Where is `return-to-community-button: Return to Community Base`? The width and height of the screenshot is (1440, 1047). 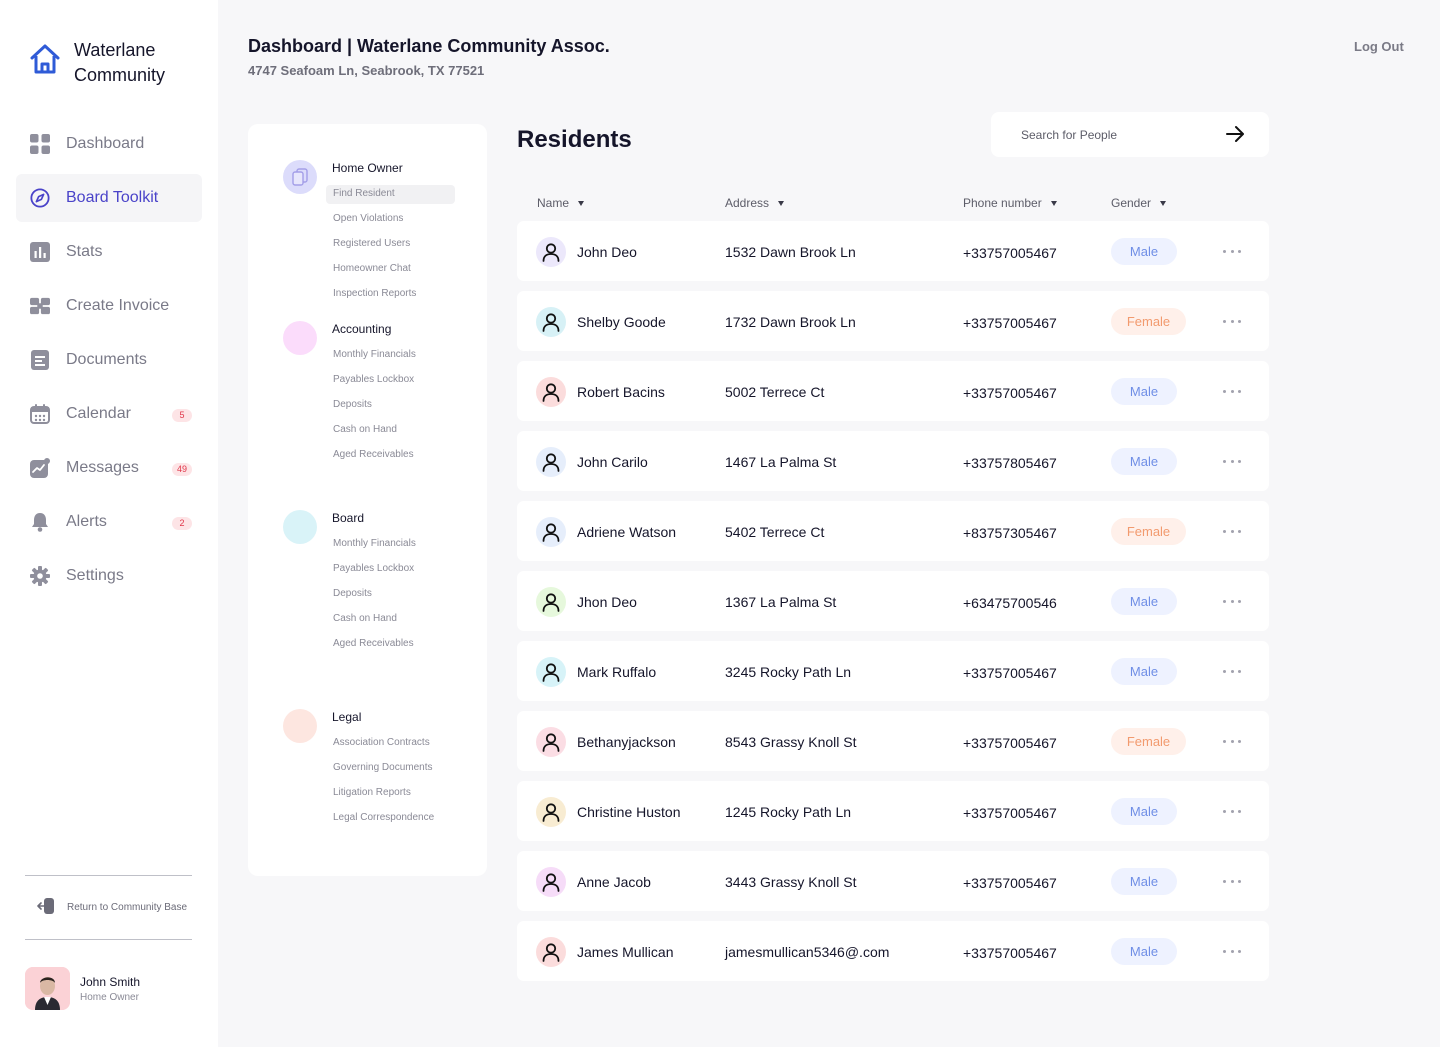
return-to-community-button: Return to Community Base is located at coordinates (106, 907).